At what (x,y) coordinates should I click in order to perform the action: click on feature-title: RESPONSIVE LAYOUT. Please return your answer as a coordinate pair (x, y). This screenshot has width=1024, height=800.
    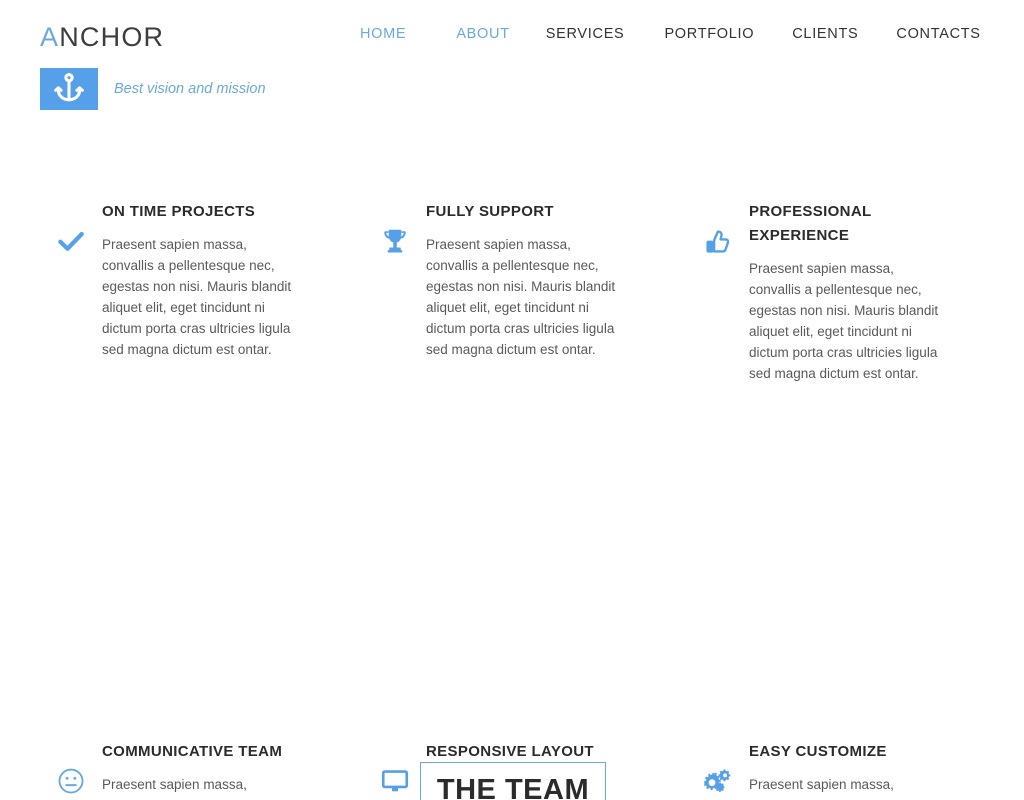
    Looking at the image, I should click on (510, 751).